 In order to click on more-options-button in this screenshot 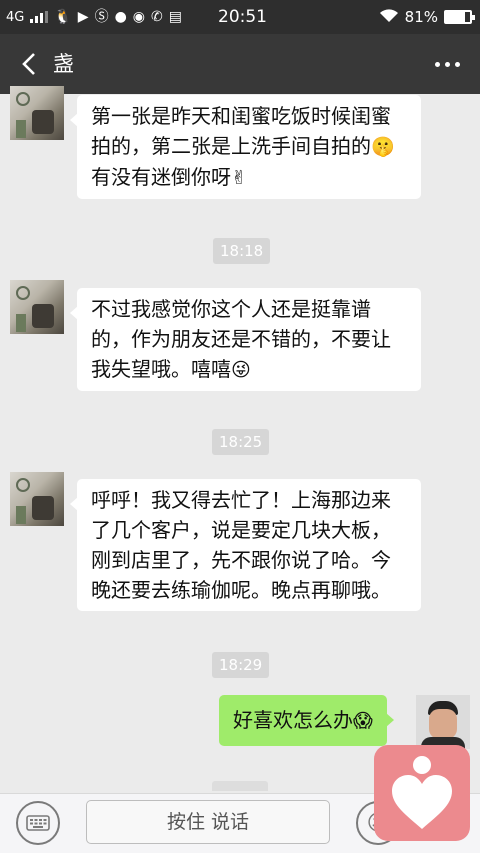, I will do `click(447, 64)`.